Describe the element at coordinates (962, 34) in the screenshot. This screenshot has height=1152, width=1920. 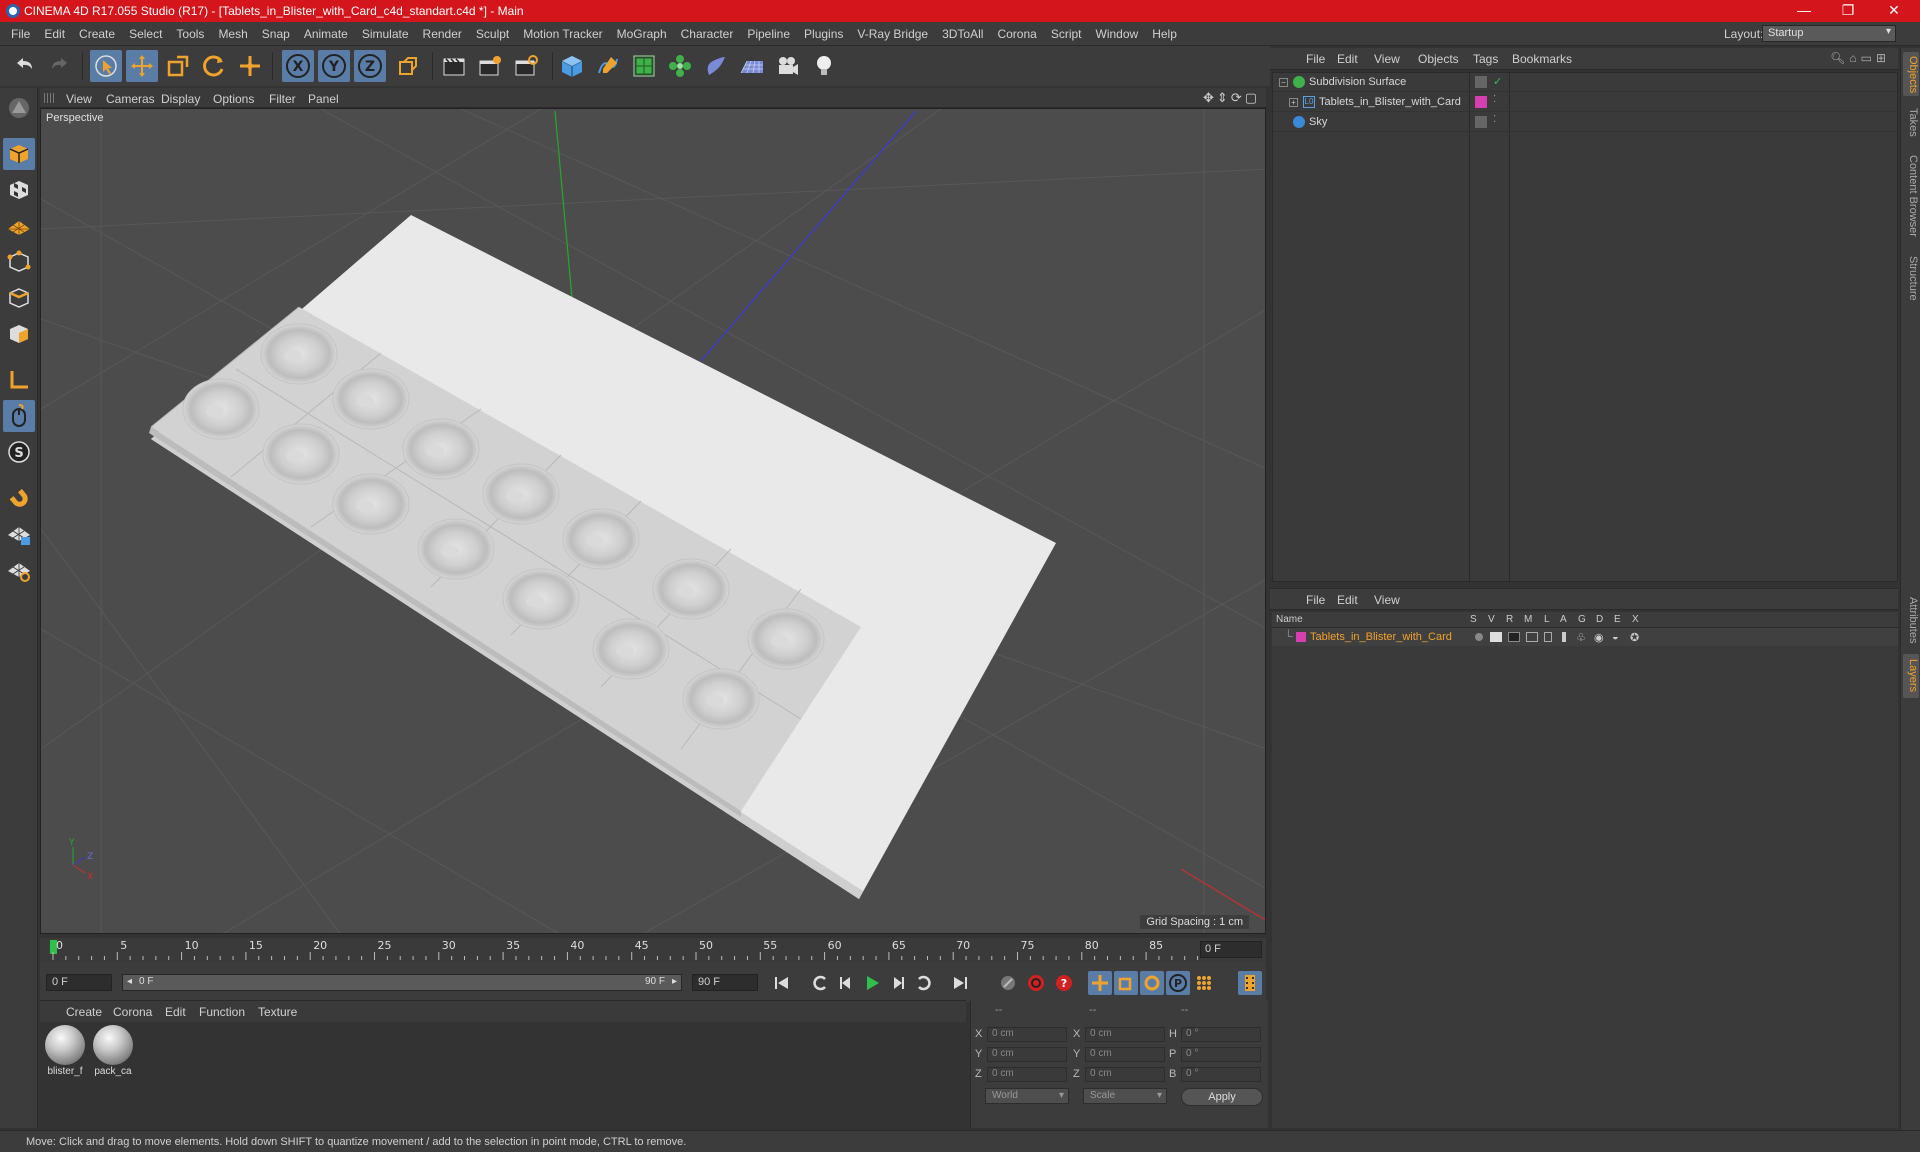
I see `menu-3dtoall: 3DToAll` at that location.